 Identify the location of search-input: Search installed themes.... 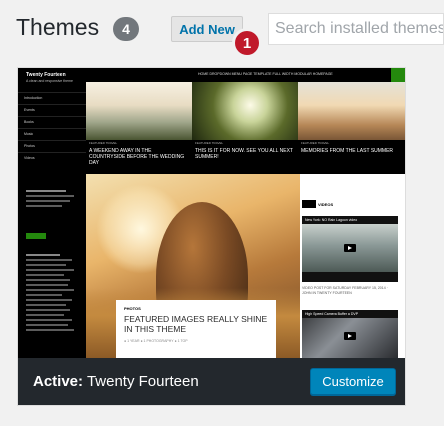
(356, 29).